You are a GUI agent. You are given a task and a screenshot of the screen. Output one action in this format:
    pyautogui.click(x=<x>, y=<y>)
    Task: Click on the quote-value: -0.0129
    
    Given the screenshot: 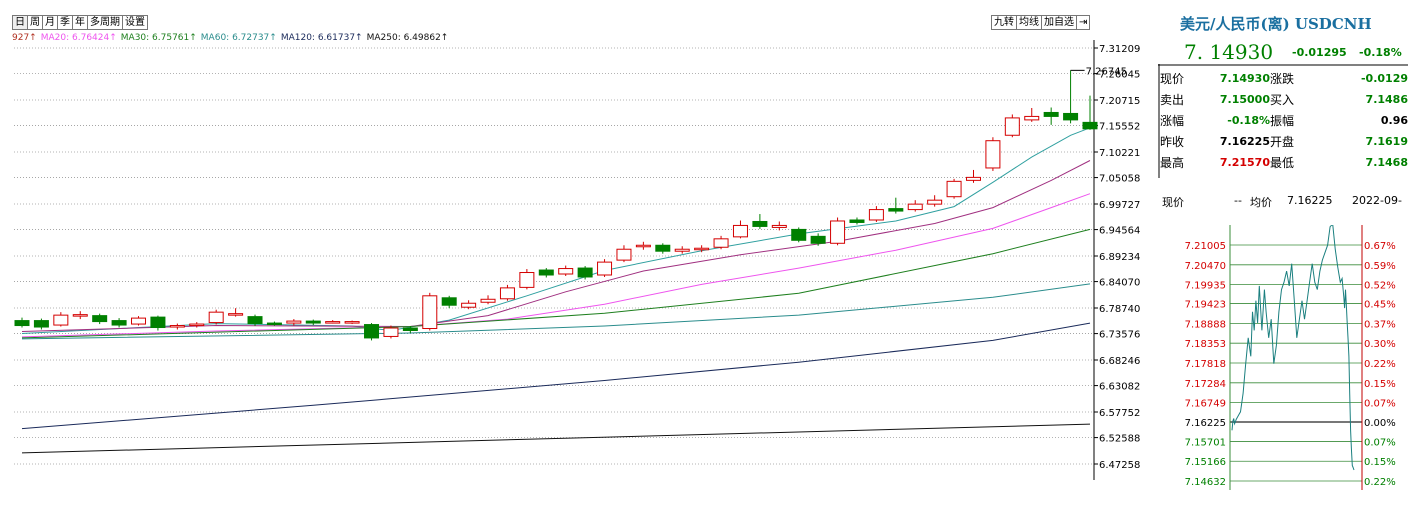 What is the action you would take?
    pyautogui.click(x=1384, y=78)
    